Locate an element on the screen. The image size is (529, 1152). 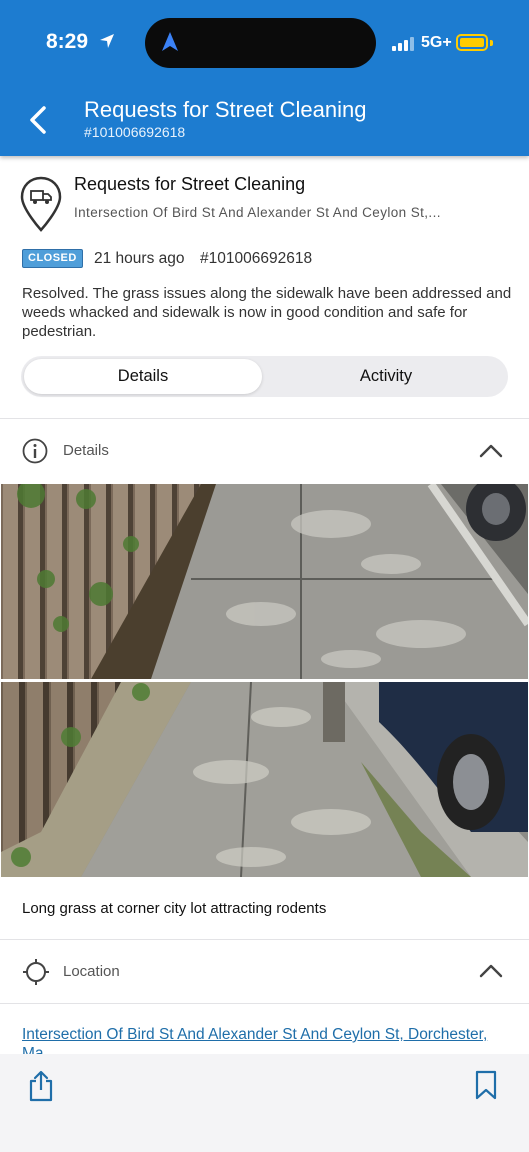
header-request-id: #101006692618 is located at coordinates (135, 132).